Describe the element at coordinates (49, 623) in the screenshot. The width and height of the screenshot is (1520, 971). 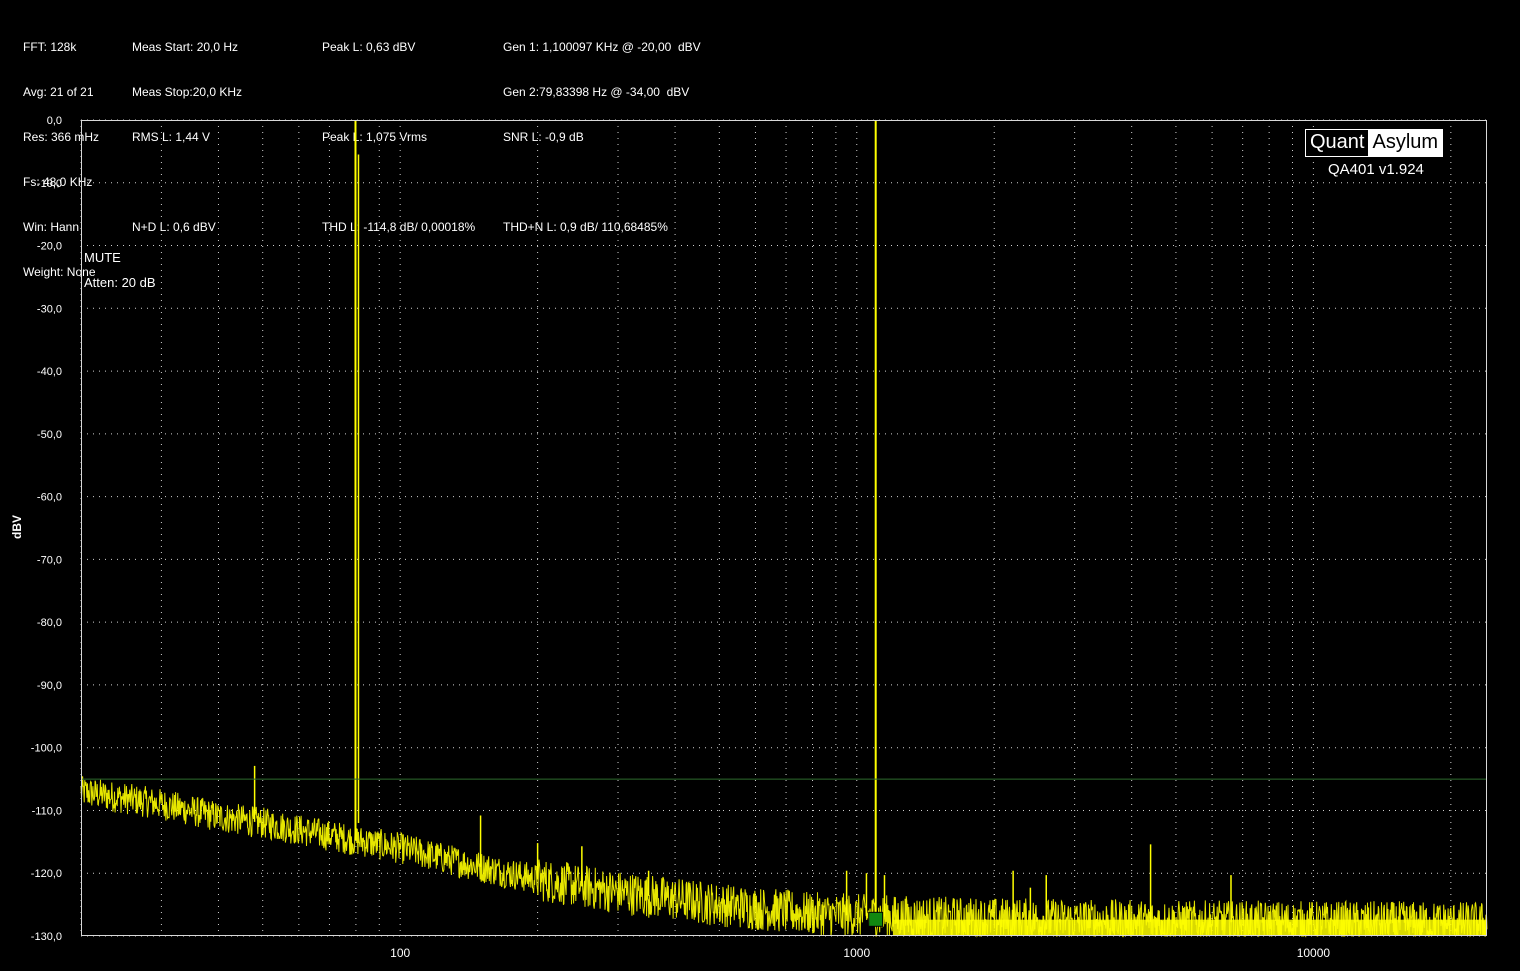
I see `y-tick-label: -80,0` at that location.